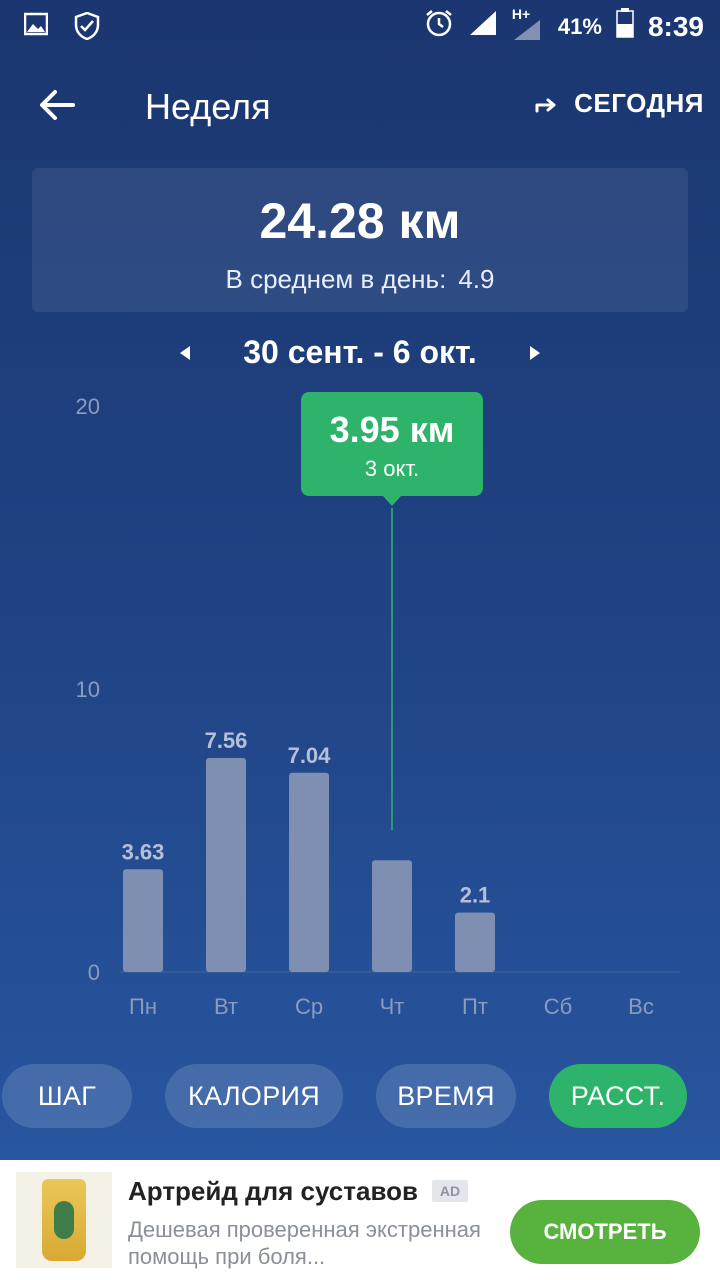  What do you see at coordinates (94, 972) in the screenshot?
I see `y-tick-label: 0` at bounding box center [94, 972].